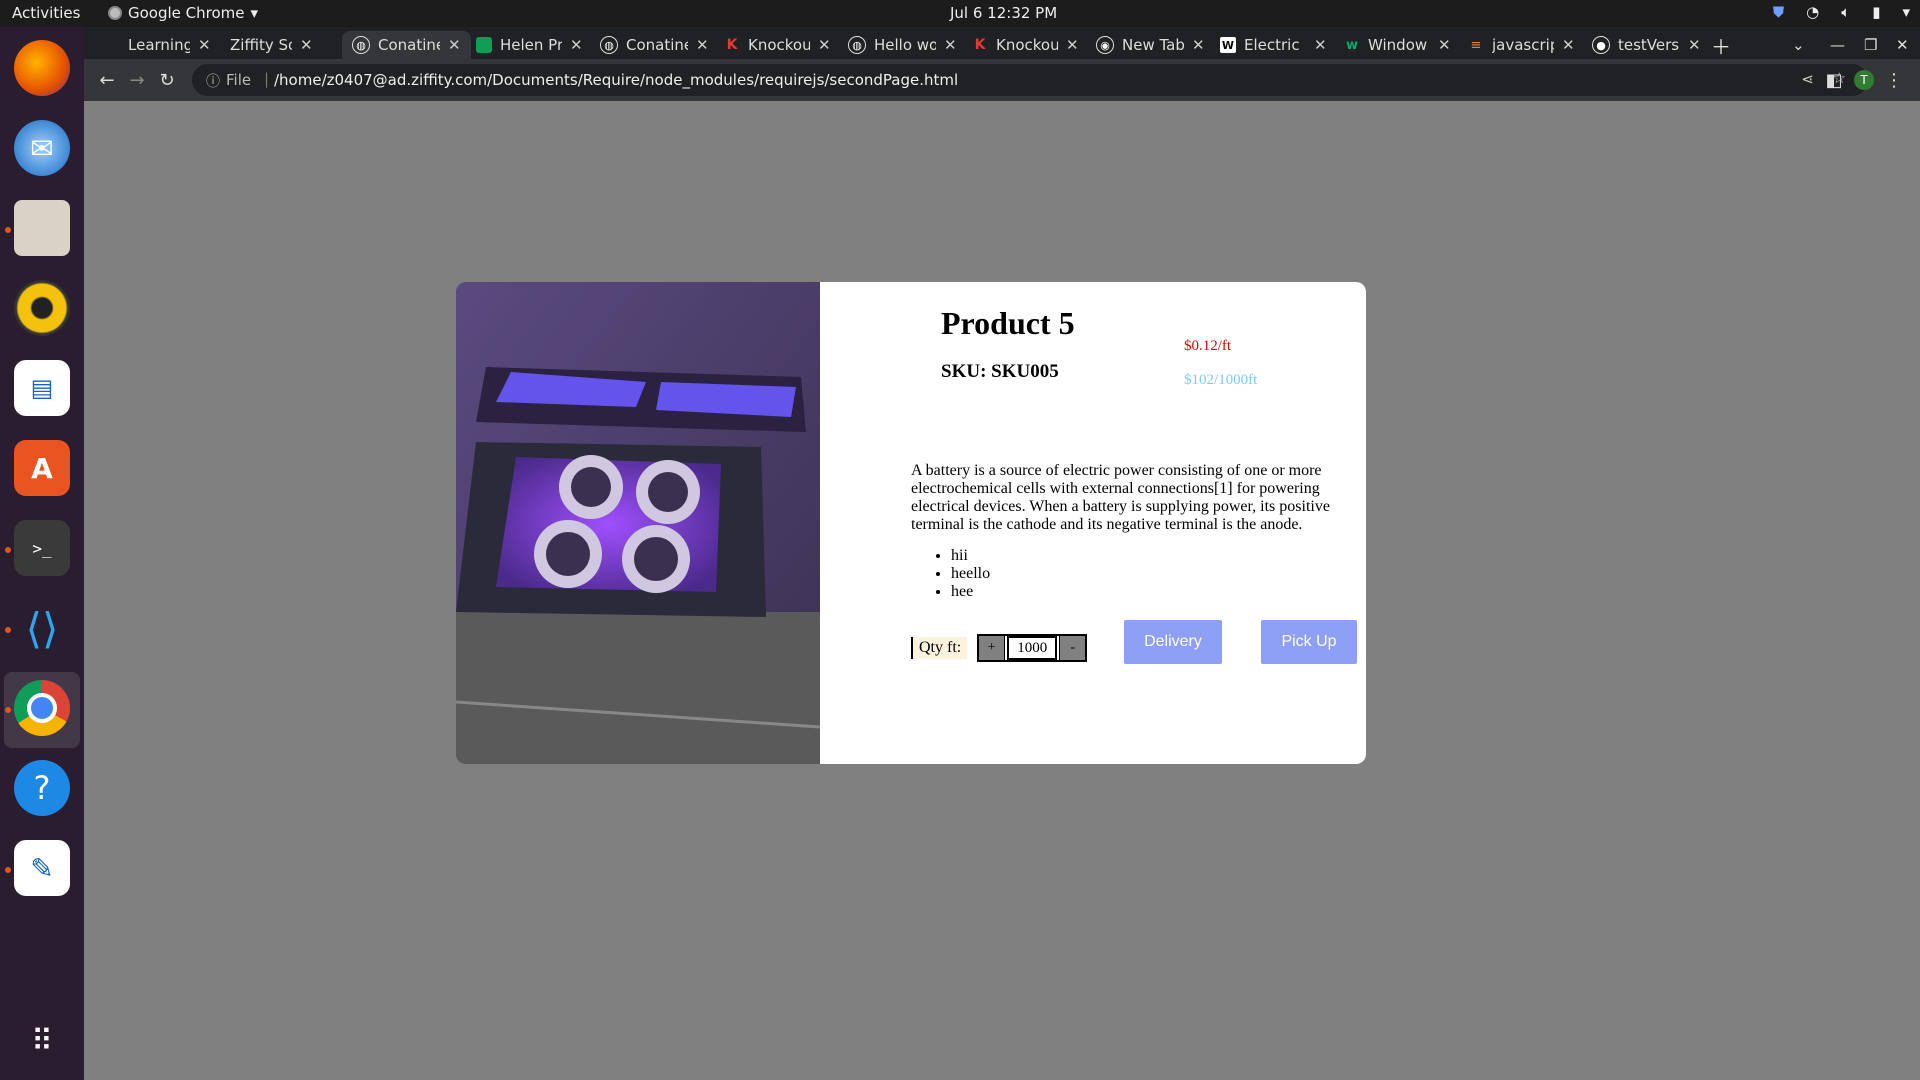  Describe the element at coordinates (1721, 45) in the screenshot. I see `new-tab-button: ＋` at that location.